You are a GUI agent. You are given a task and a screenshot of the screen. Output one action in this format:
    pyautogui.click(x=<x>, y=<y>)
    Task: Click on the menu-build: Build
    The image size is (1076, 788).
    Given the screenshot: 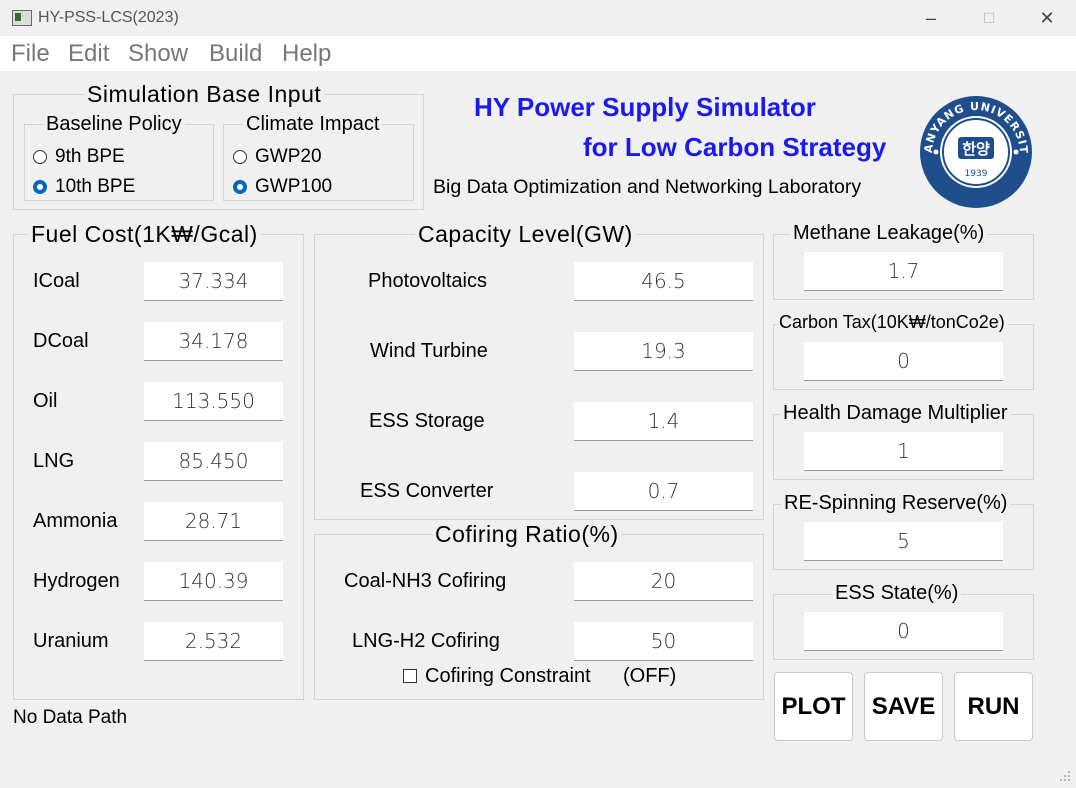 What is the action you would take?
    pyautogui.click(x=235, y=54)
    